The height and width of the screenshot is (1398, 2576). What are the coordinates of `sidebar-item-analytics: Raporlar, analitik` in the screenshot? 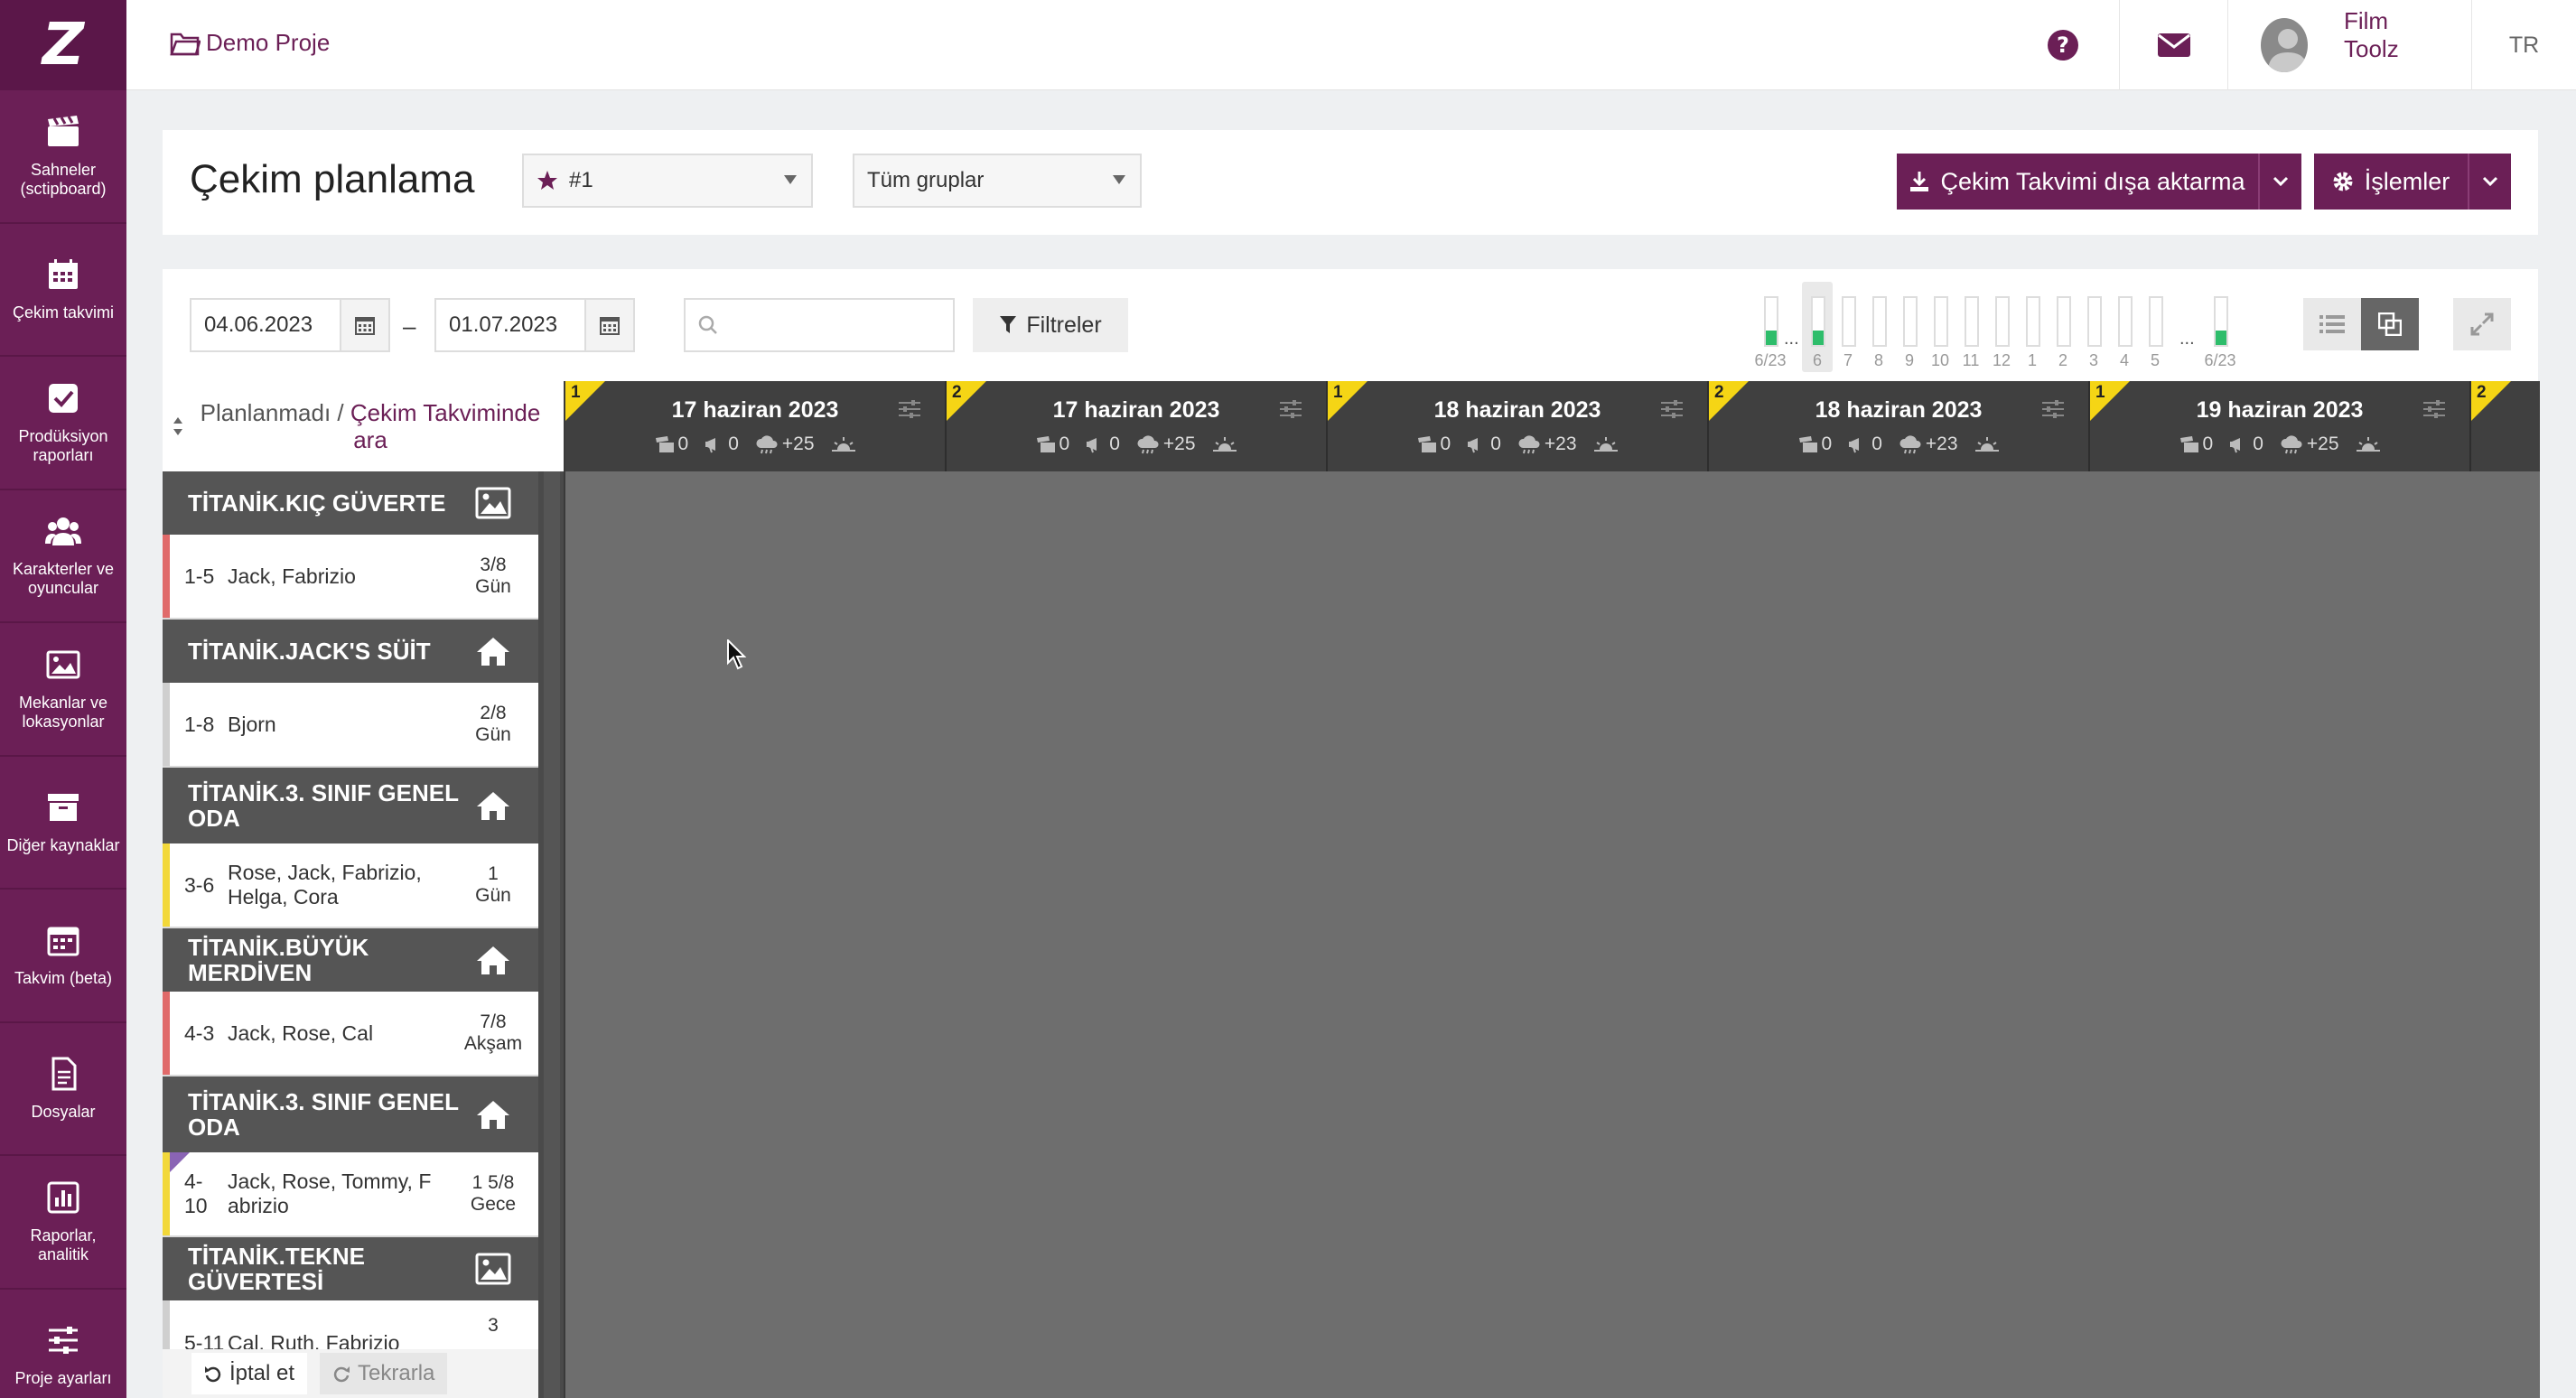 It's located at (63, 1223).